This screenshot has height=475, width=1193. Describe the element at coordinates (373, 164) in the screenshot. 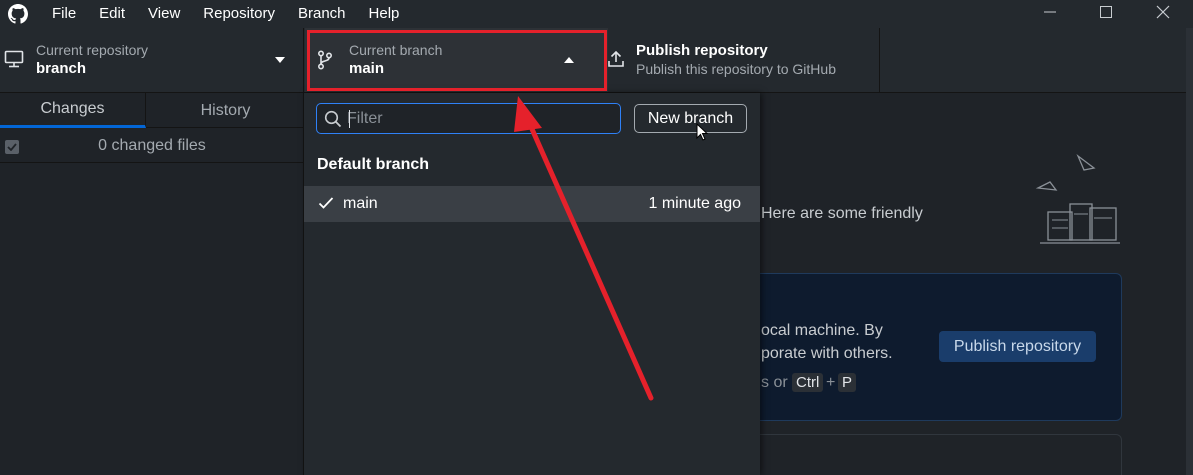

I see `default-branch-header: Default branch` at that location.